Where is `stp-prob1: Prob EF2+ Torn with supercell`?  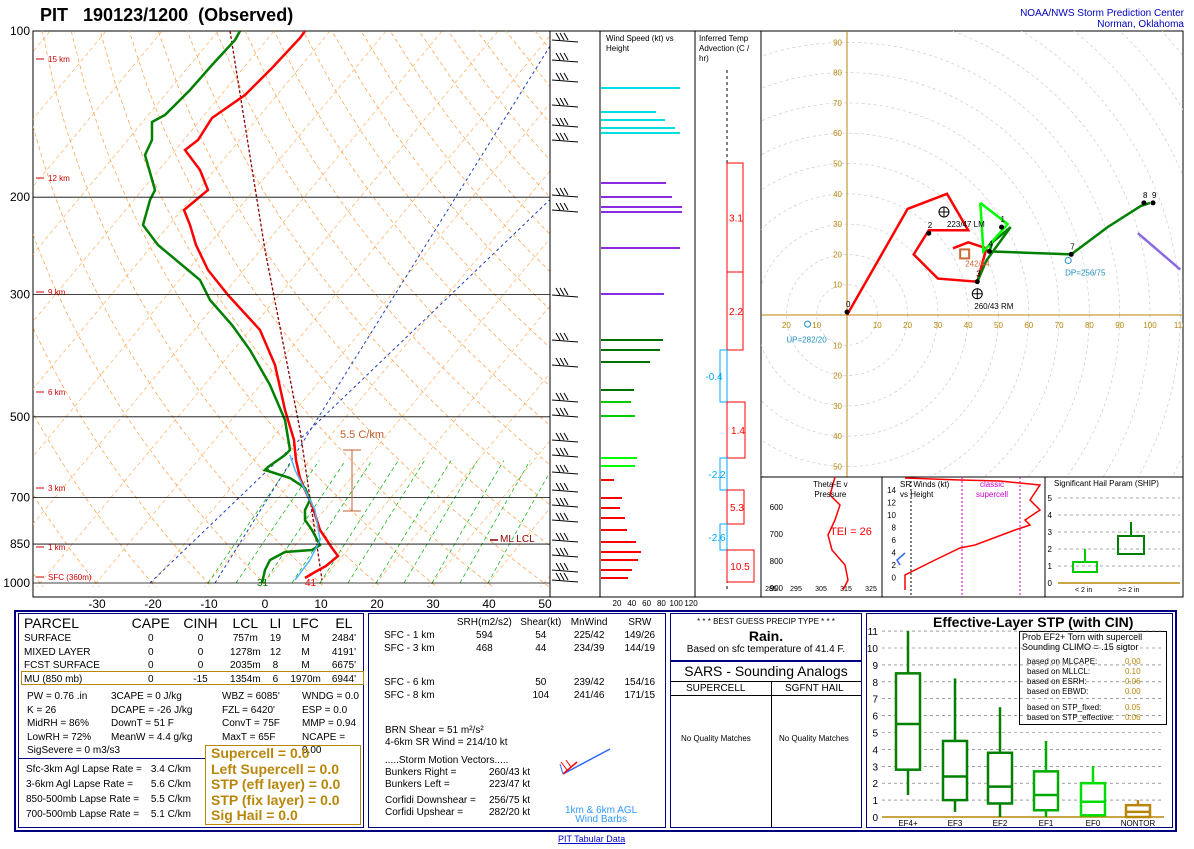 stp-prob1: Prob EF2+ Torn with supercell is located at coordinates (1082, 637).